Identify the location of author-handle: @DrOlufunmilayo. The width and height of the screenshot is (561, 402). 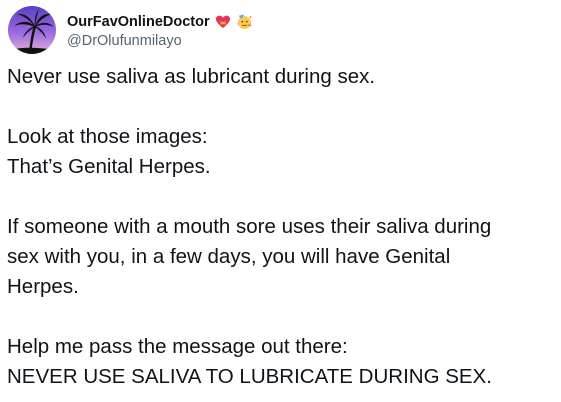
(160, 41).